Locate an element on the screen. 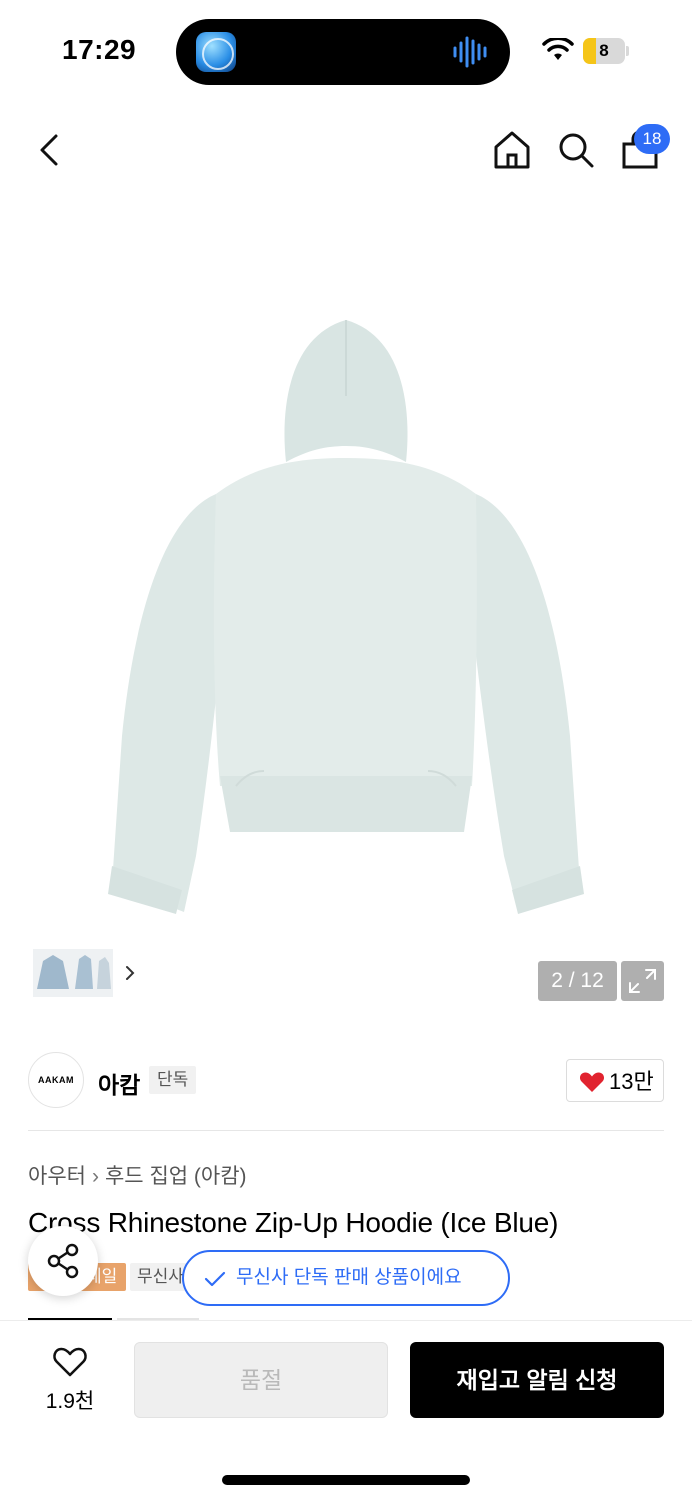 This screenshot has width=692, height=1500. breadcrumb: 아우터 › 후드 집업 (아캄) is located at coordinates (137, 1175).